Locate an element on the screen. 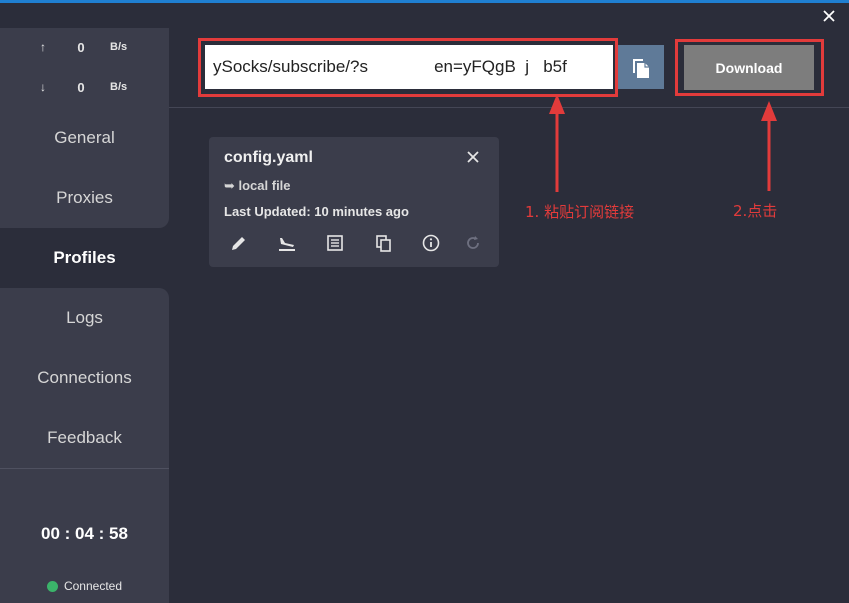  title-bar is located at coordinates (424, 14).